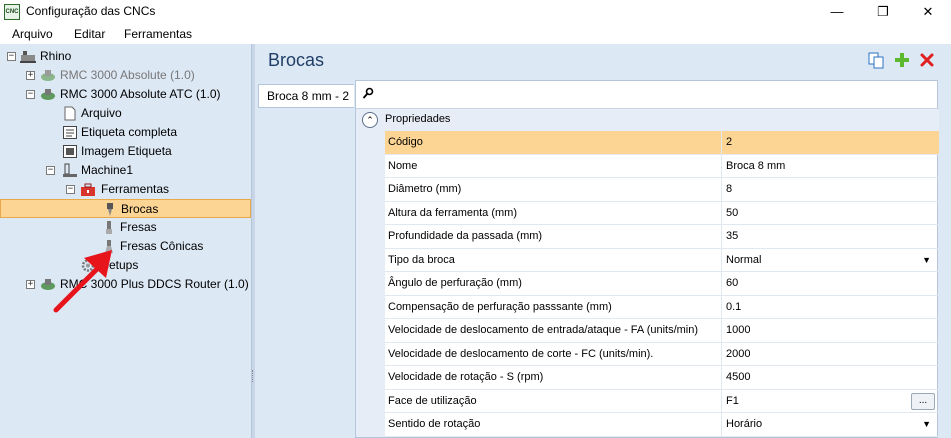 Image resolution: width=951 pixels, height=438 pixels. I want to click on property-value: Horário ▼, so click(830, 425).